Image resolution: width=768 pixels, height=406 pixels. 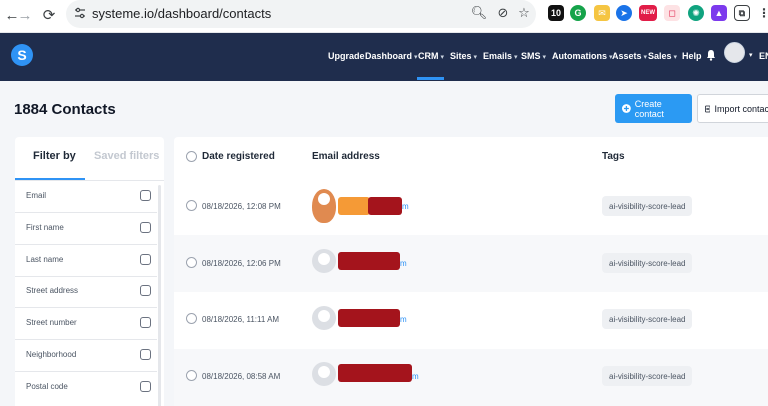 I want to click on nav-crm: CRM ▾, so click(x=431, y=56).